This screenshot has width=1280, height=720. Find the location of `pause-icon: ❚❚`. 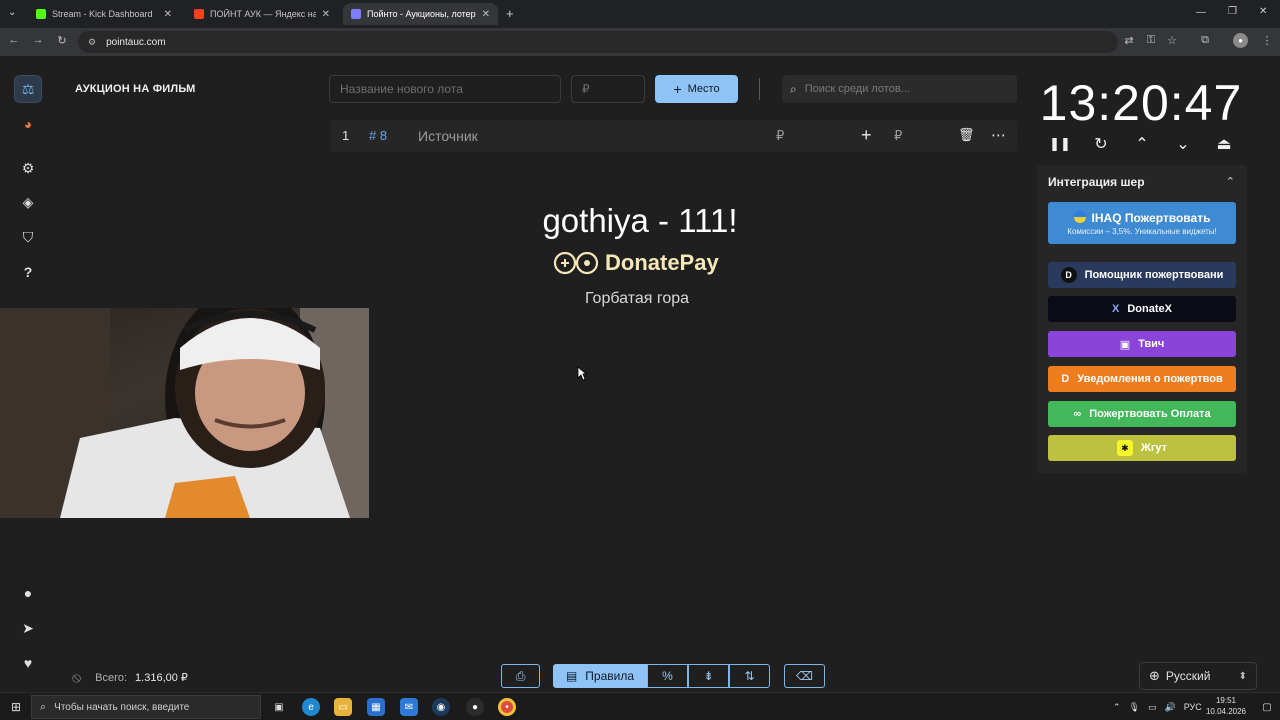

pause-icon: ❚❚ is located at coordinates (1060, 147).